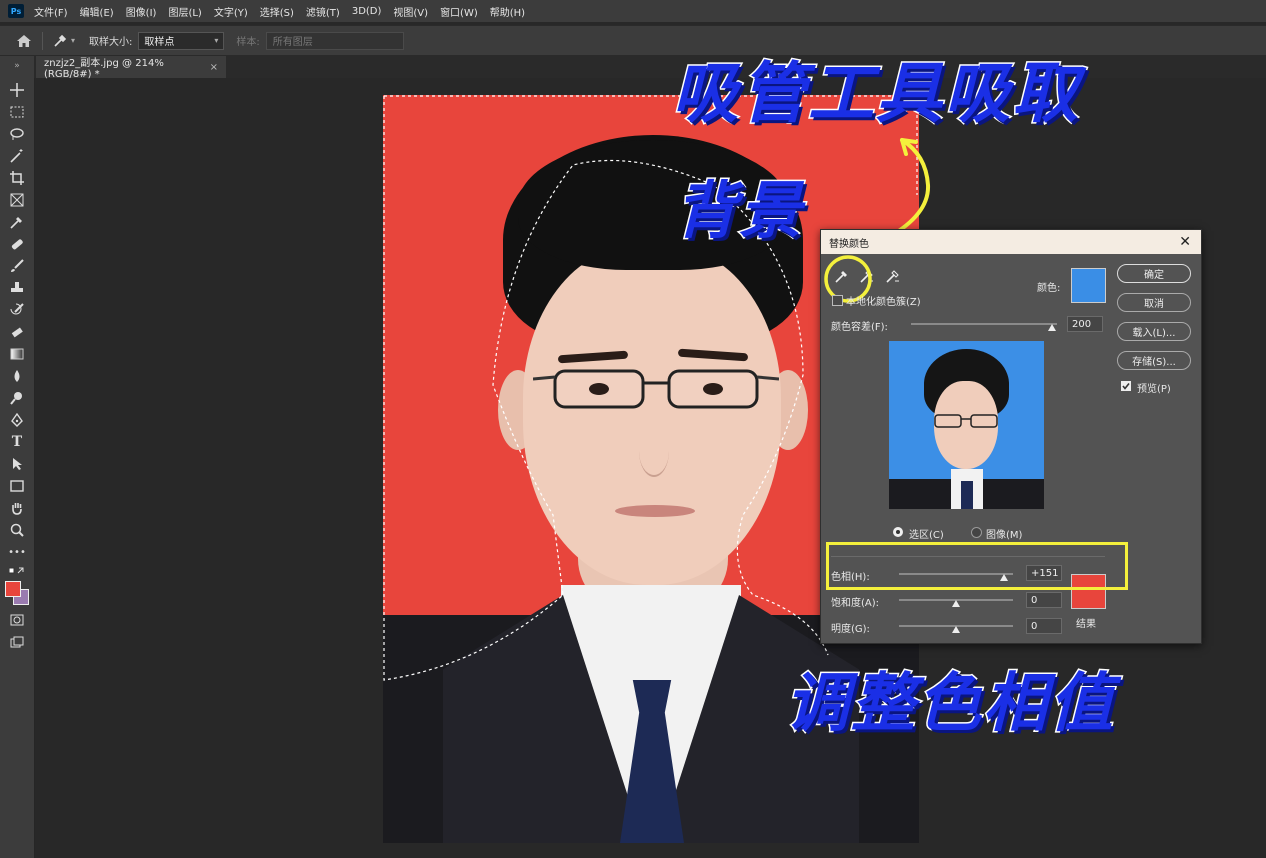 The height and width of the screenshot is (858, 1266). What do you see at coordinates (17, 464) in the screenshot?
I see `path-selection-tool-icon` at bounding box center [17, 464].